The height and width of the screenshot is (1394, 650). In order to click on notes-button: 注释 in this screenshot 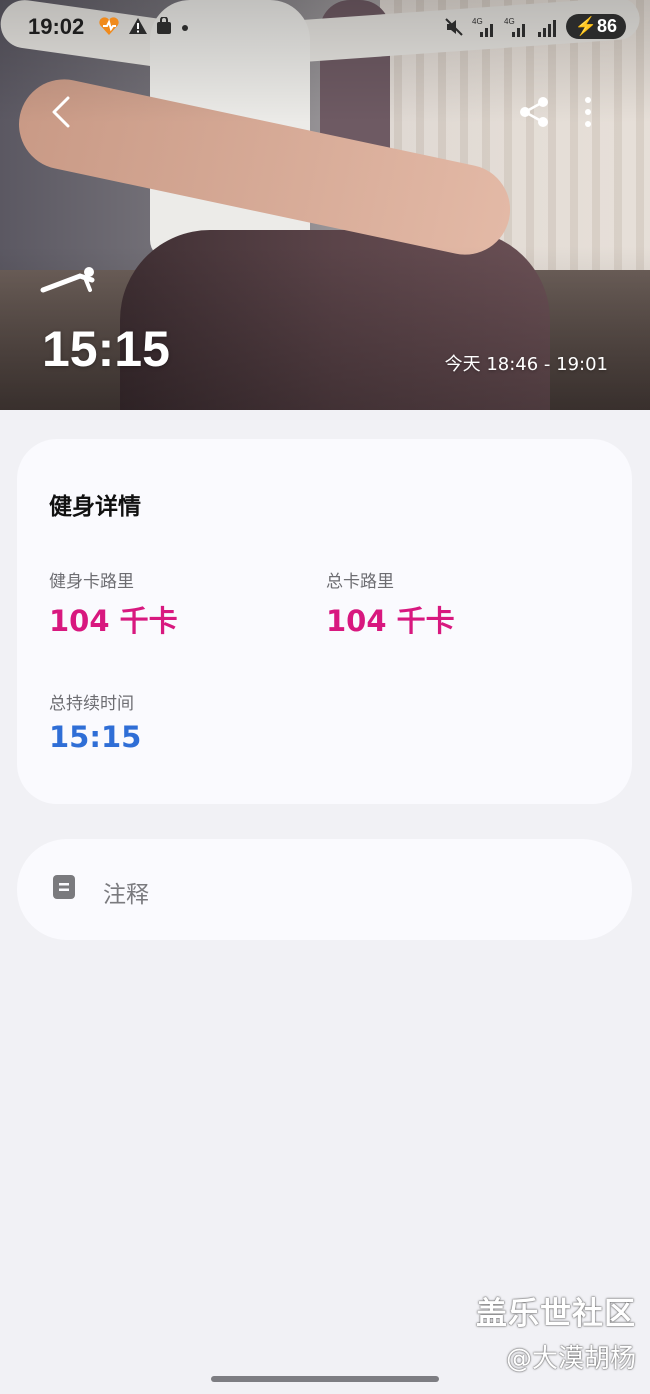, I will do `click(324, 889)`.